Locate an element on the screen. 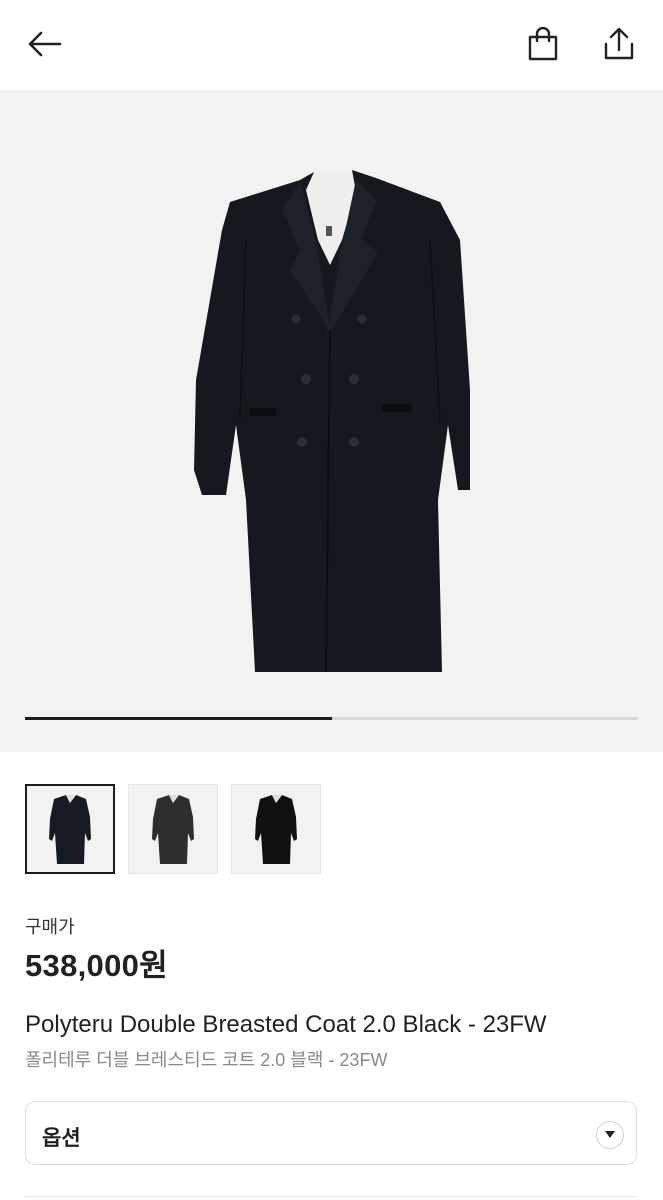 This screenshot has height=1200, width=663. product-title-ko: 폴리테루 더블 브레스티드 코트 2.0 블랙 - 23FW is located at coordinates (206, 1060).